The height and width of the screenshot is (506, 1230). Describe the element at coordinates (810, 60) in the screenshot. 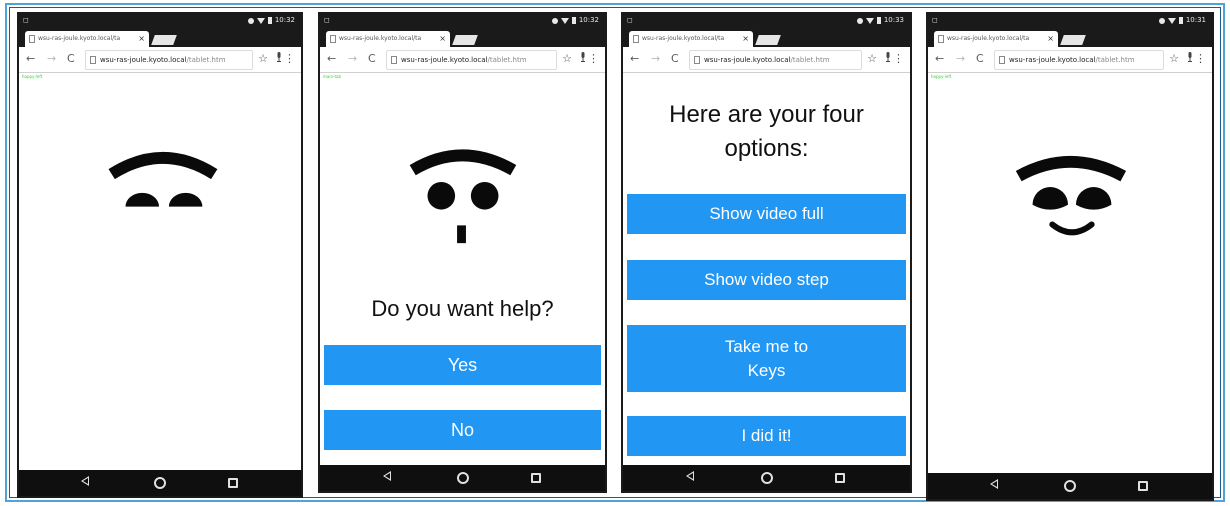

I see `url-path: /tablet.htm` at that location.